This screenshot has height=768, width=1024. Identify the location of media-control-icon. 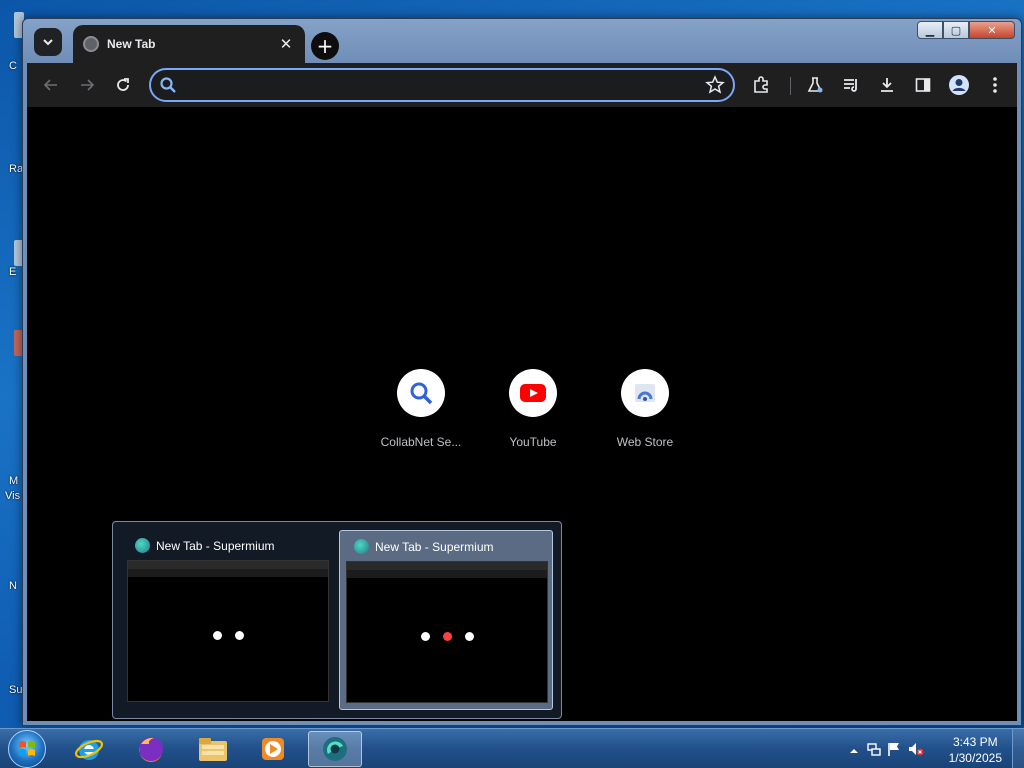
(850, 85).